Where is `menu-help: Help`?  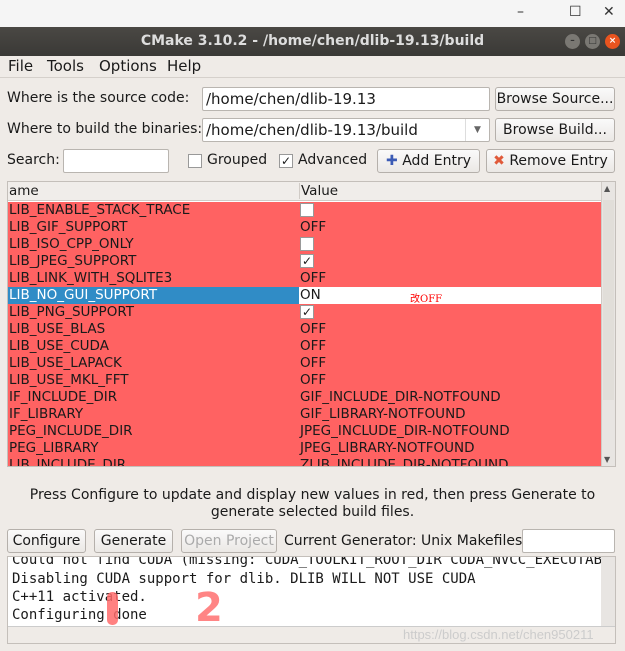 menu-help: Help is located at coordinates (184, 66).